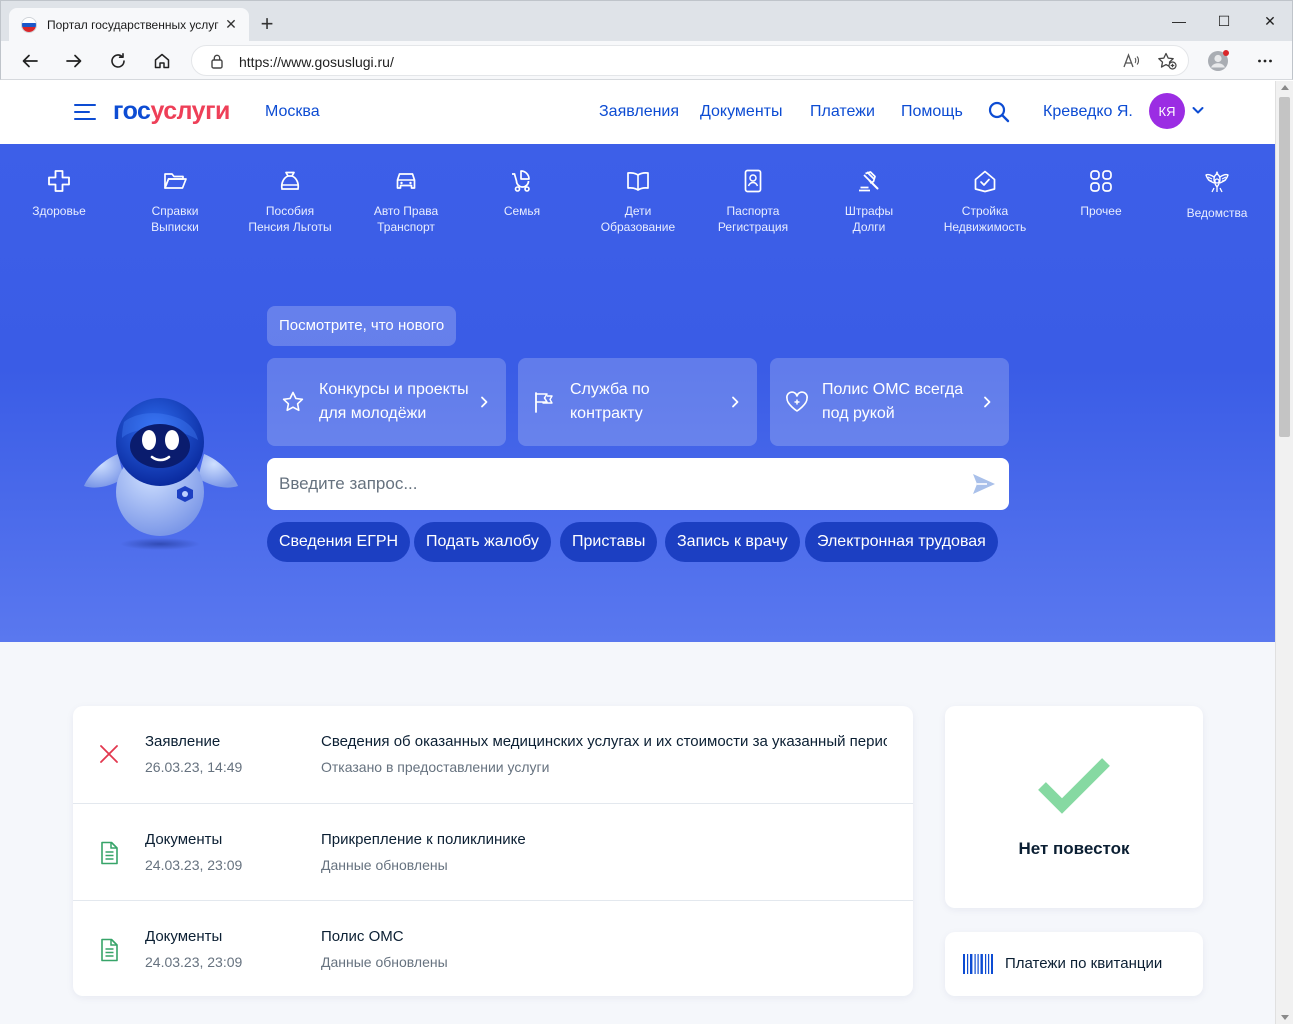  What do you see at coordinates (1074, 786) in the screenshot?
I see `green-checkmark-icon` at bounding box center [1074, 786].